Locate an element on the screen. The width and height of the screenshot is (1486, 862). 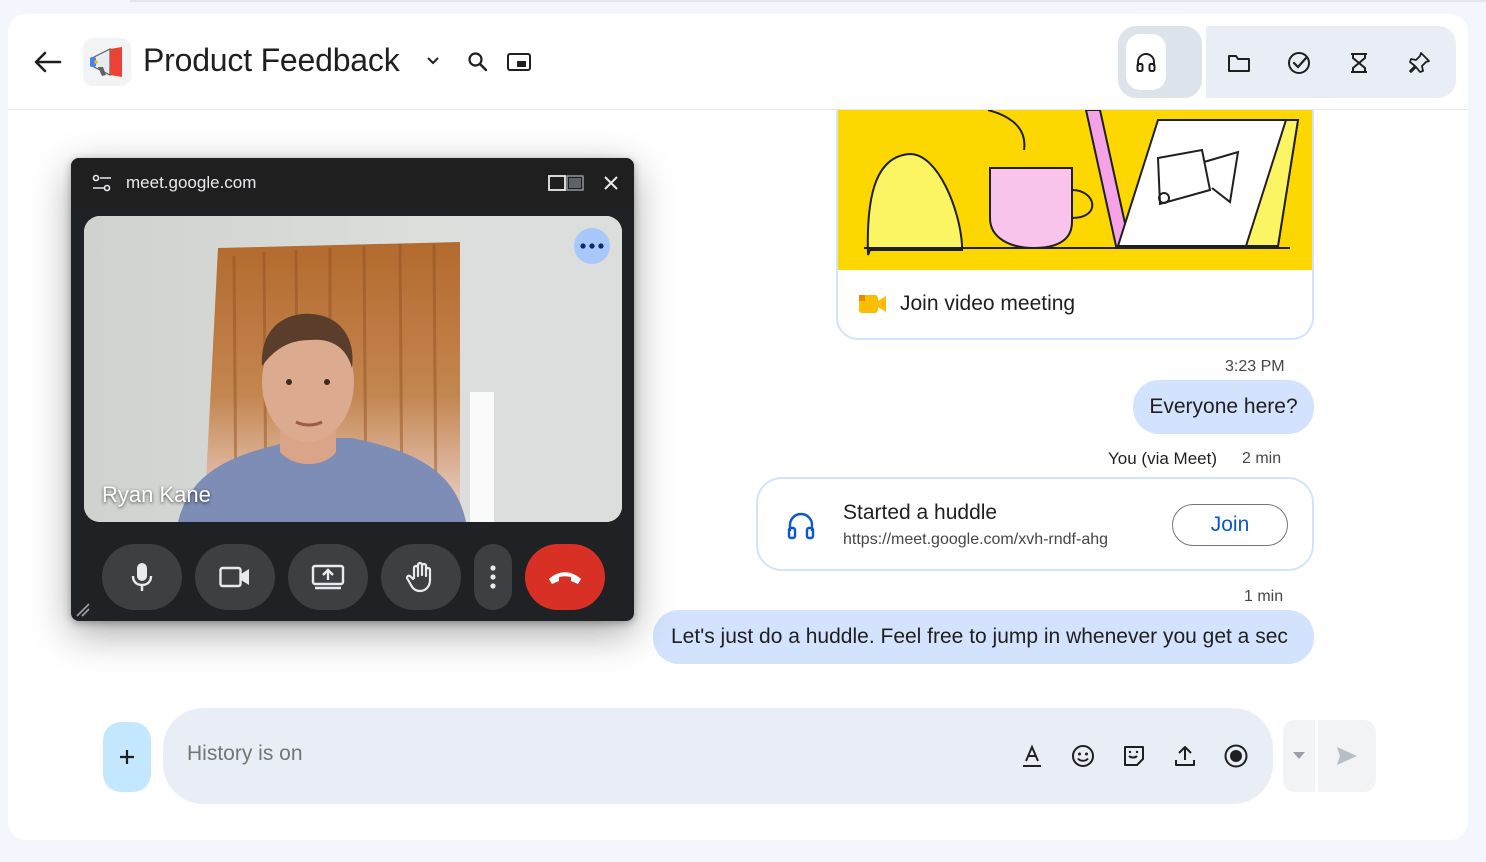
video-meeting-card: Join video meeting is located at coordinates (1075, 225).